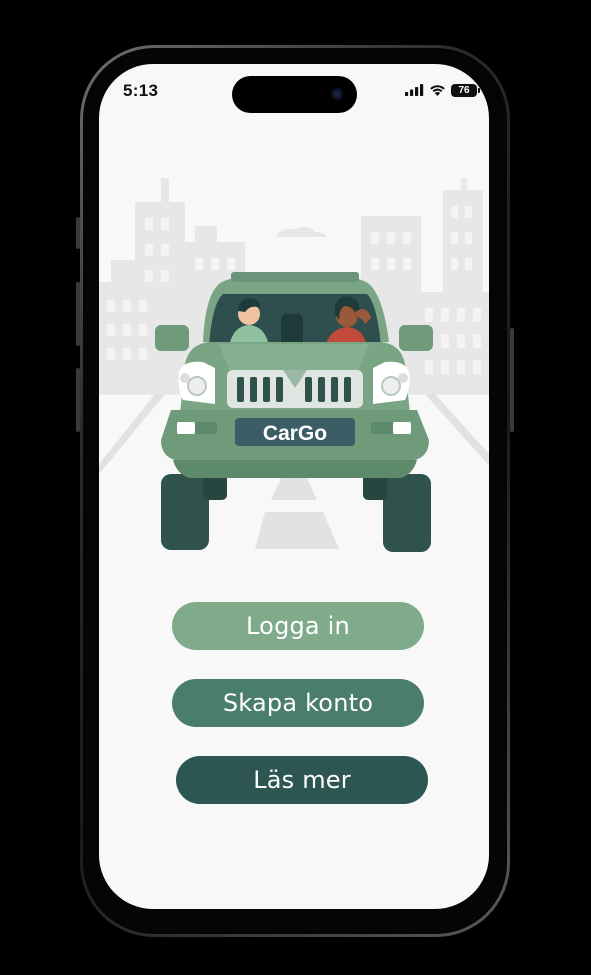  Describe the element at coordinates (437, 90) in the screenshot. I see `wifi-icon` at that location.